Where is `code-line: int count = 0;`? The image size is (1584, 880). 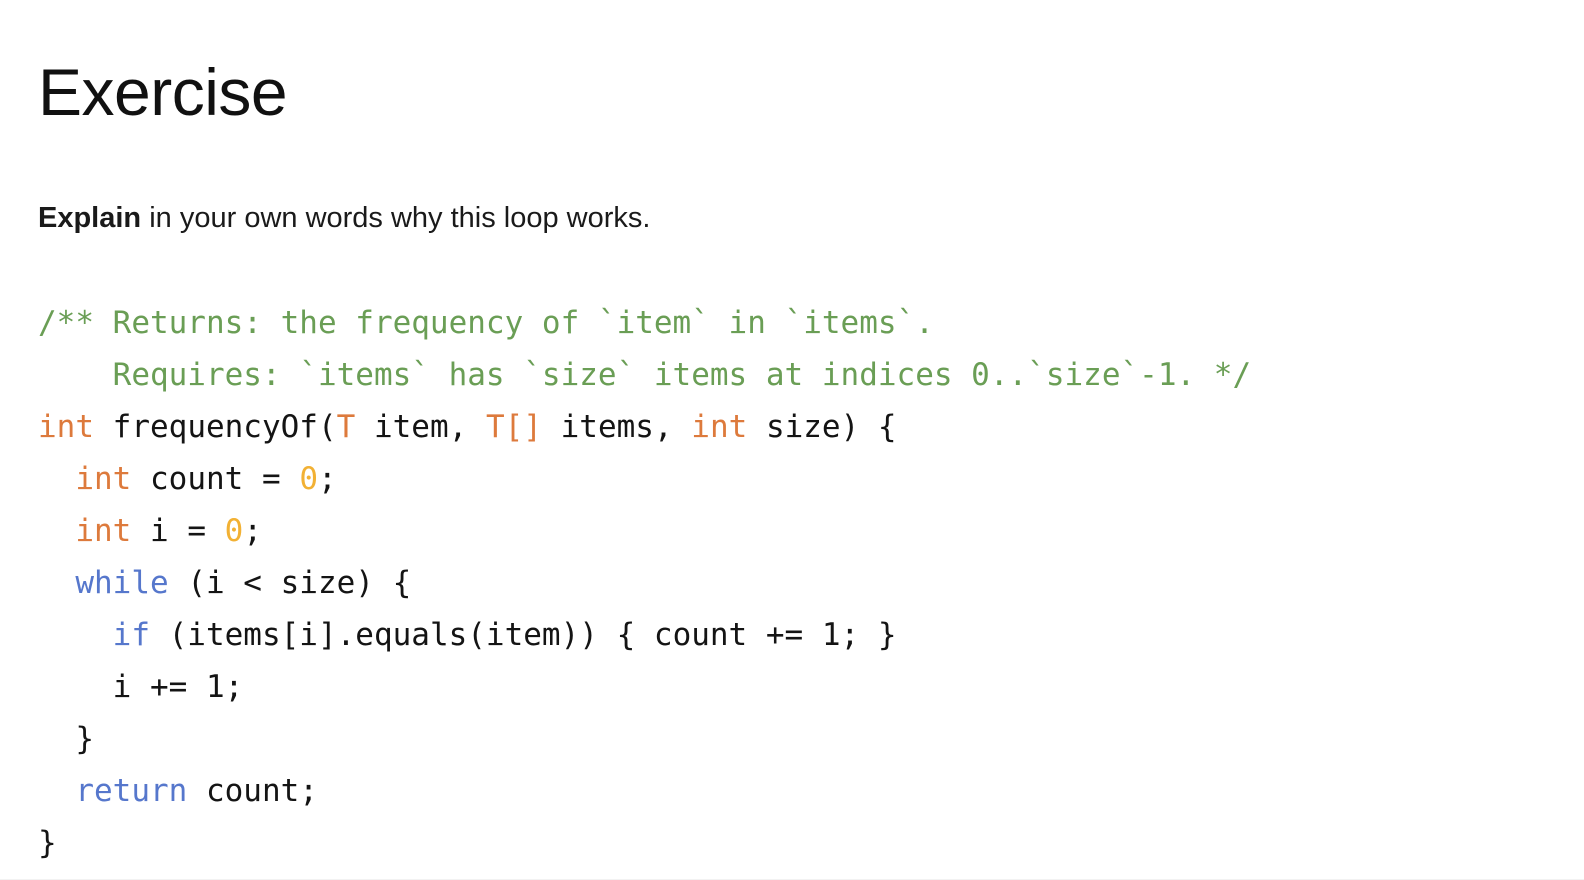
code-line: int count = 0; is located at coordinates (644, 479).